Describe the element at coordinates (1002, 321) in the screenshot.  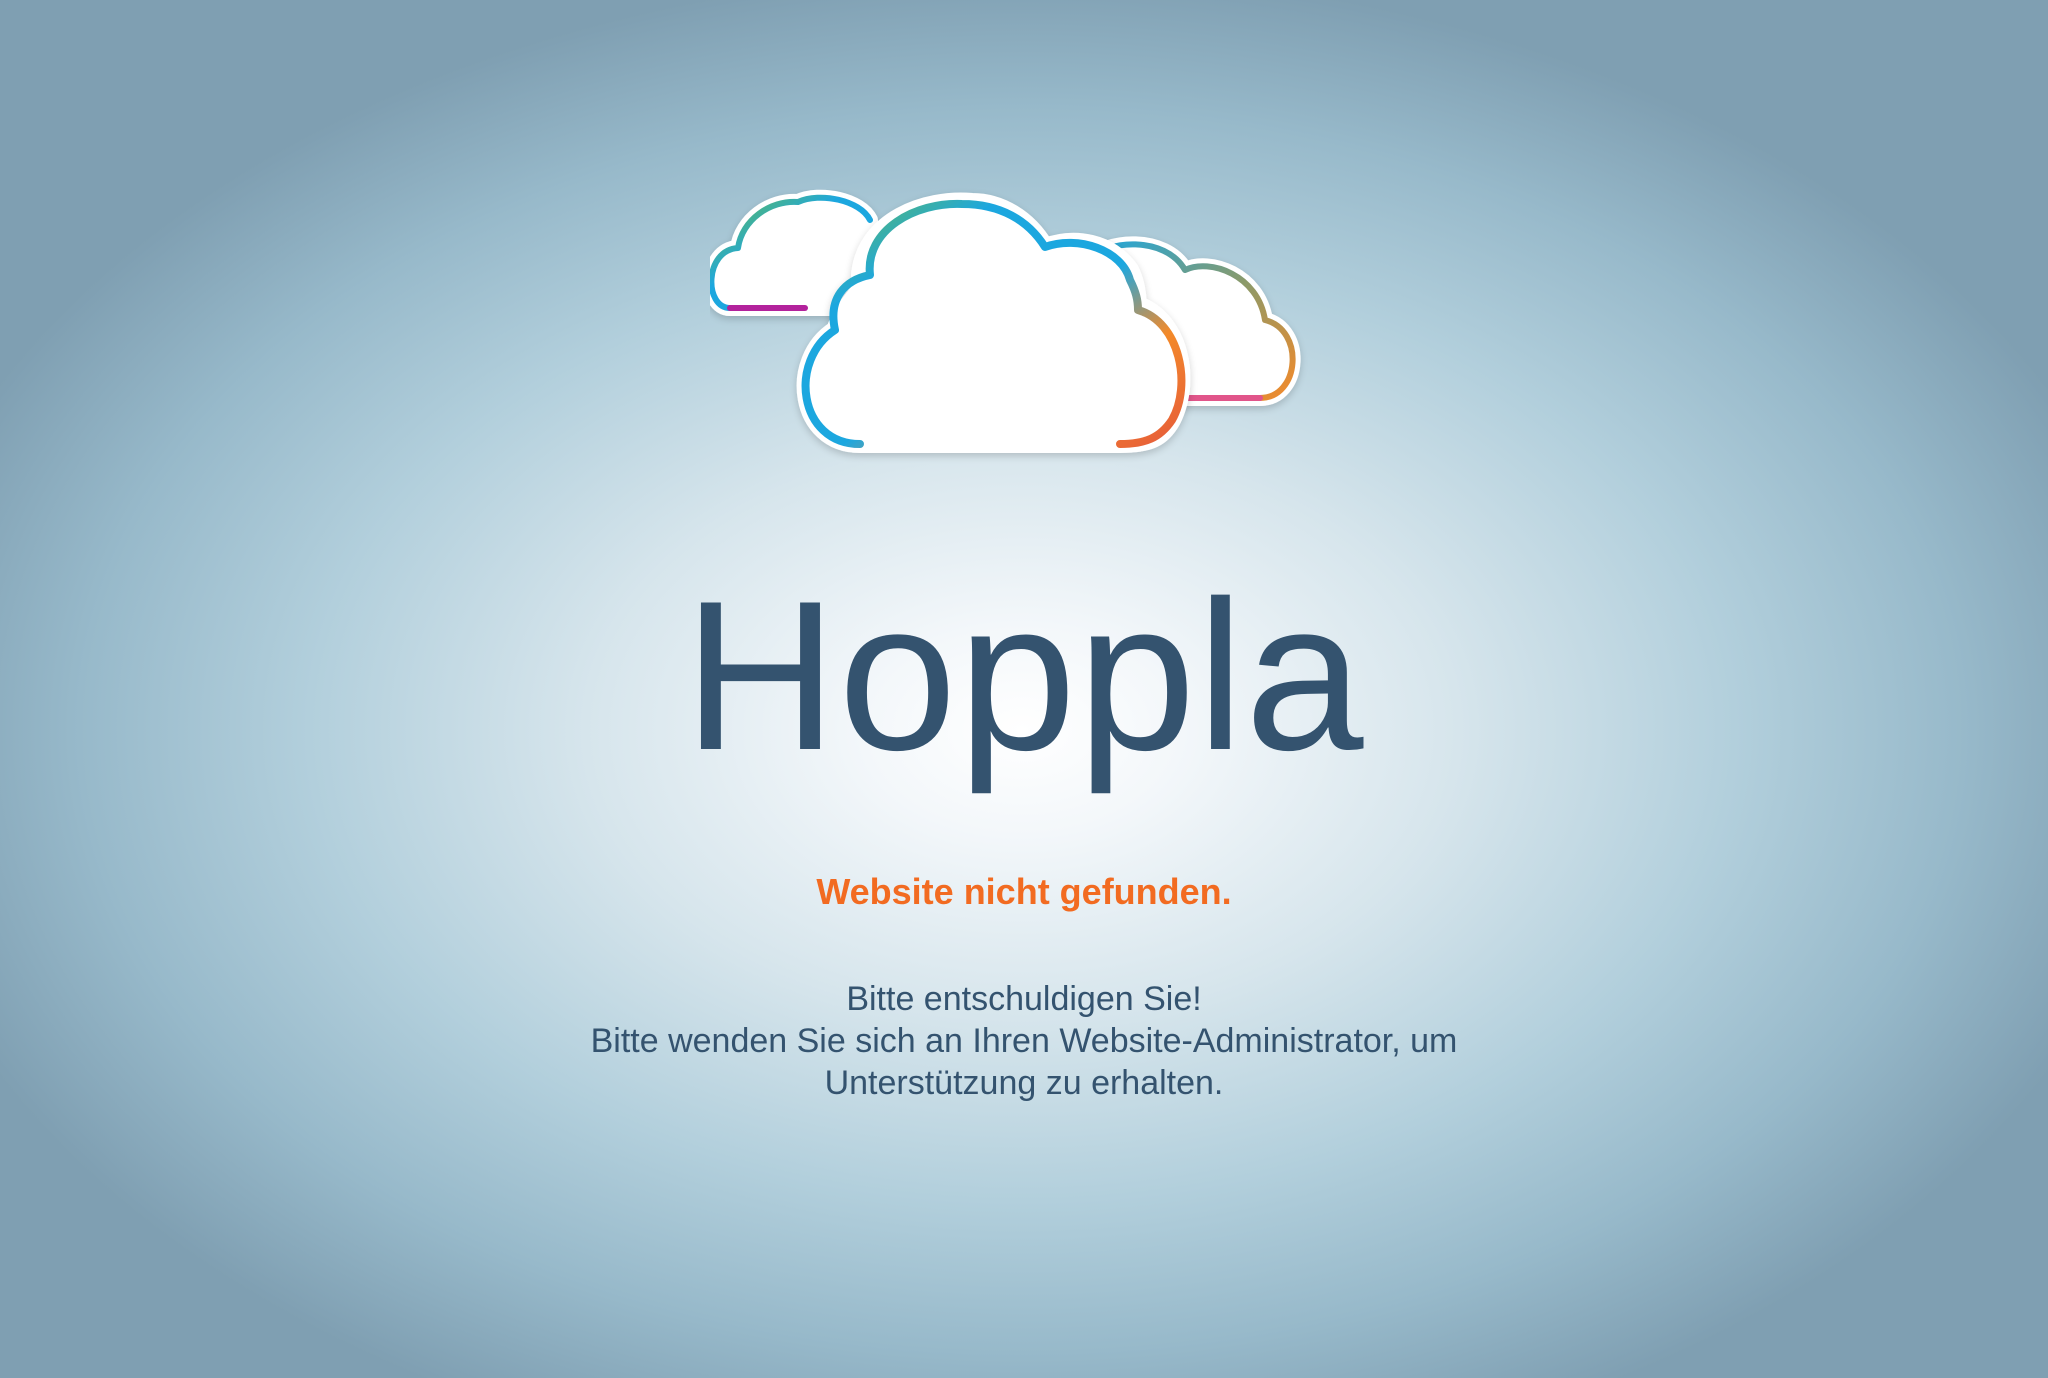
I see `cloud-icon` at that location.